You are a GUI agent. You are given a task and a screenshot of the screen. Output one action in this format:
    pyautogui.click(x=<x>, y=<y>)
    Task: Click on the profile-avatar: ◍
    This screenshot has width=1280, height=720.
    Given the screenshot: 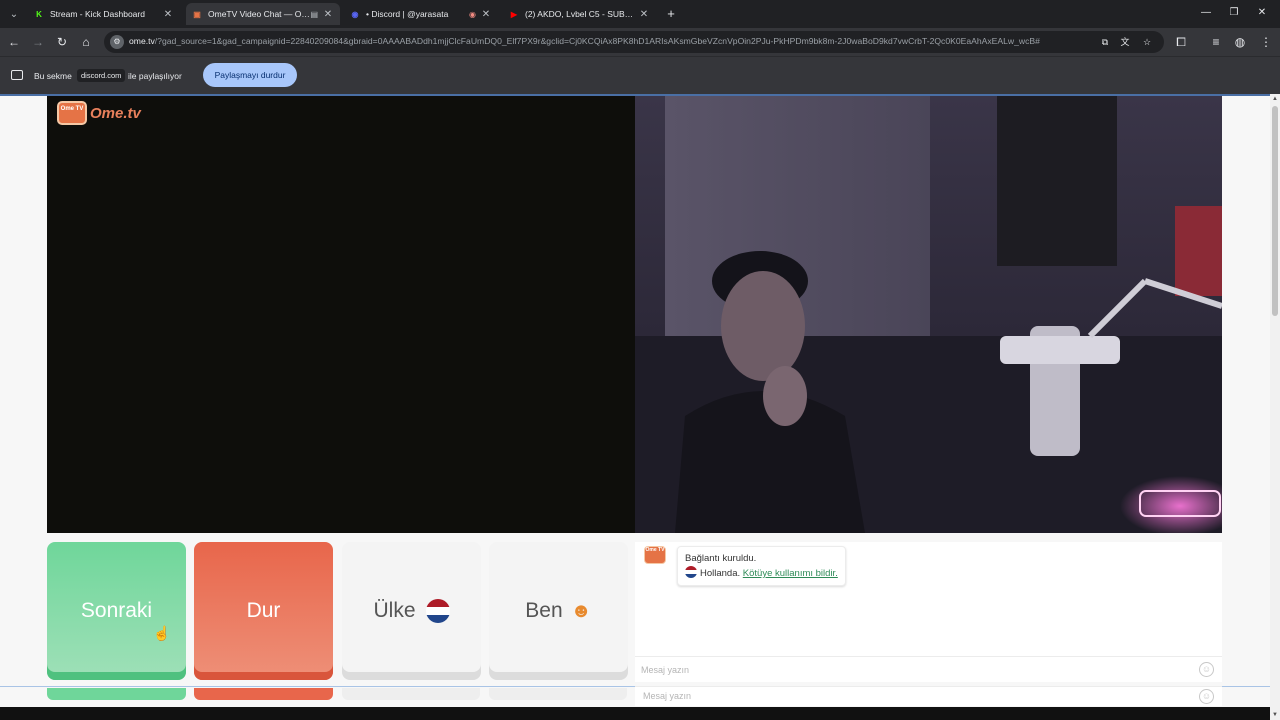 What is the action you would take?
    pyautogui.click(x=1240, y=42)
    